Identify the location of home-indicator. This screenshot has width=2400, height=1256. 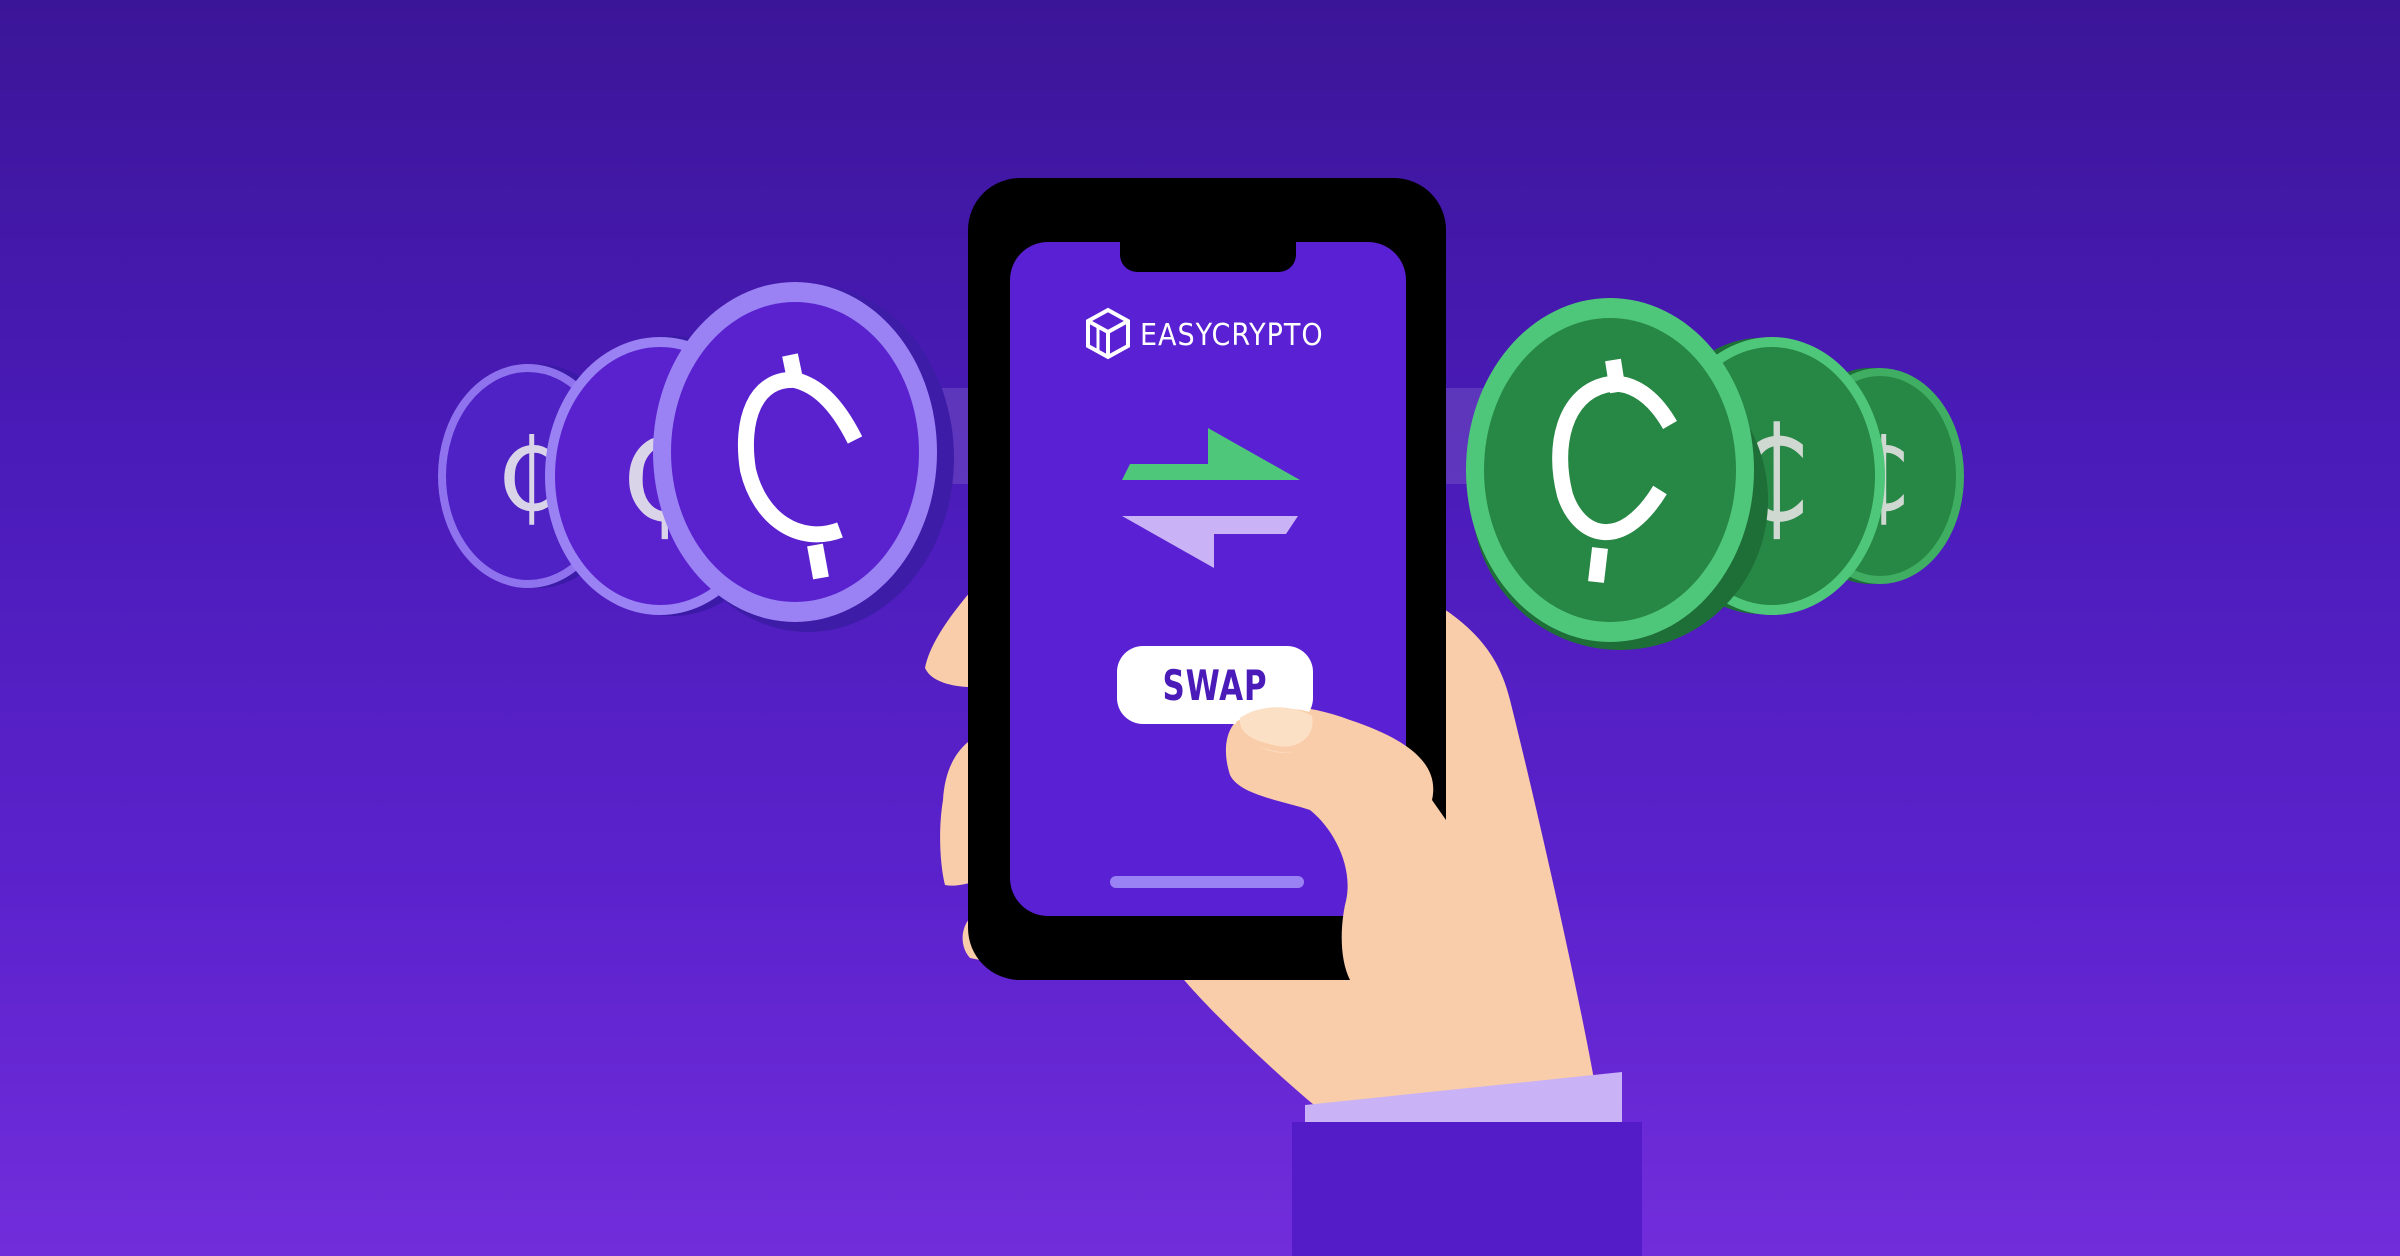
(1207, 882).